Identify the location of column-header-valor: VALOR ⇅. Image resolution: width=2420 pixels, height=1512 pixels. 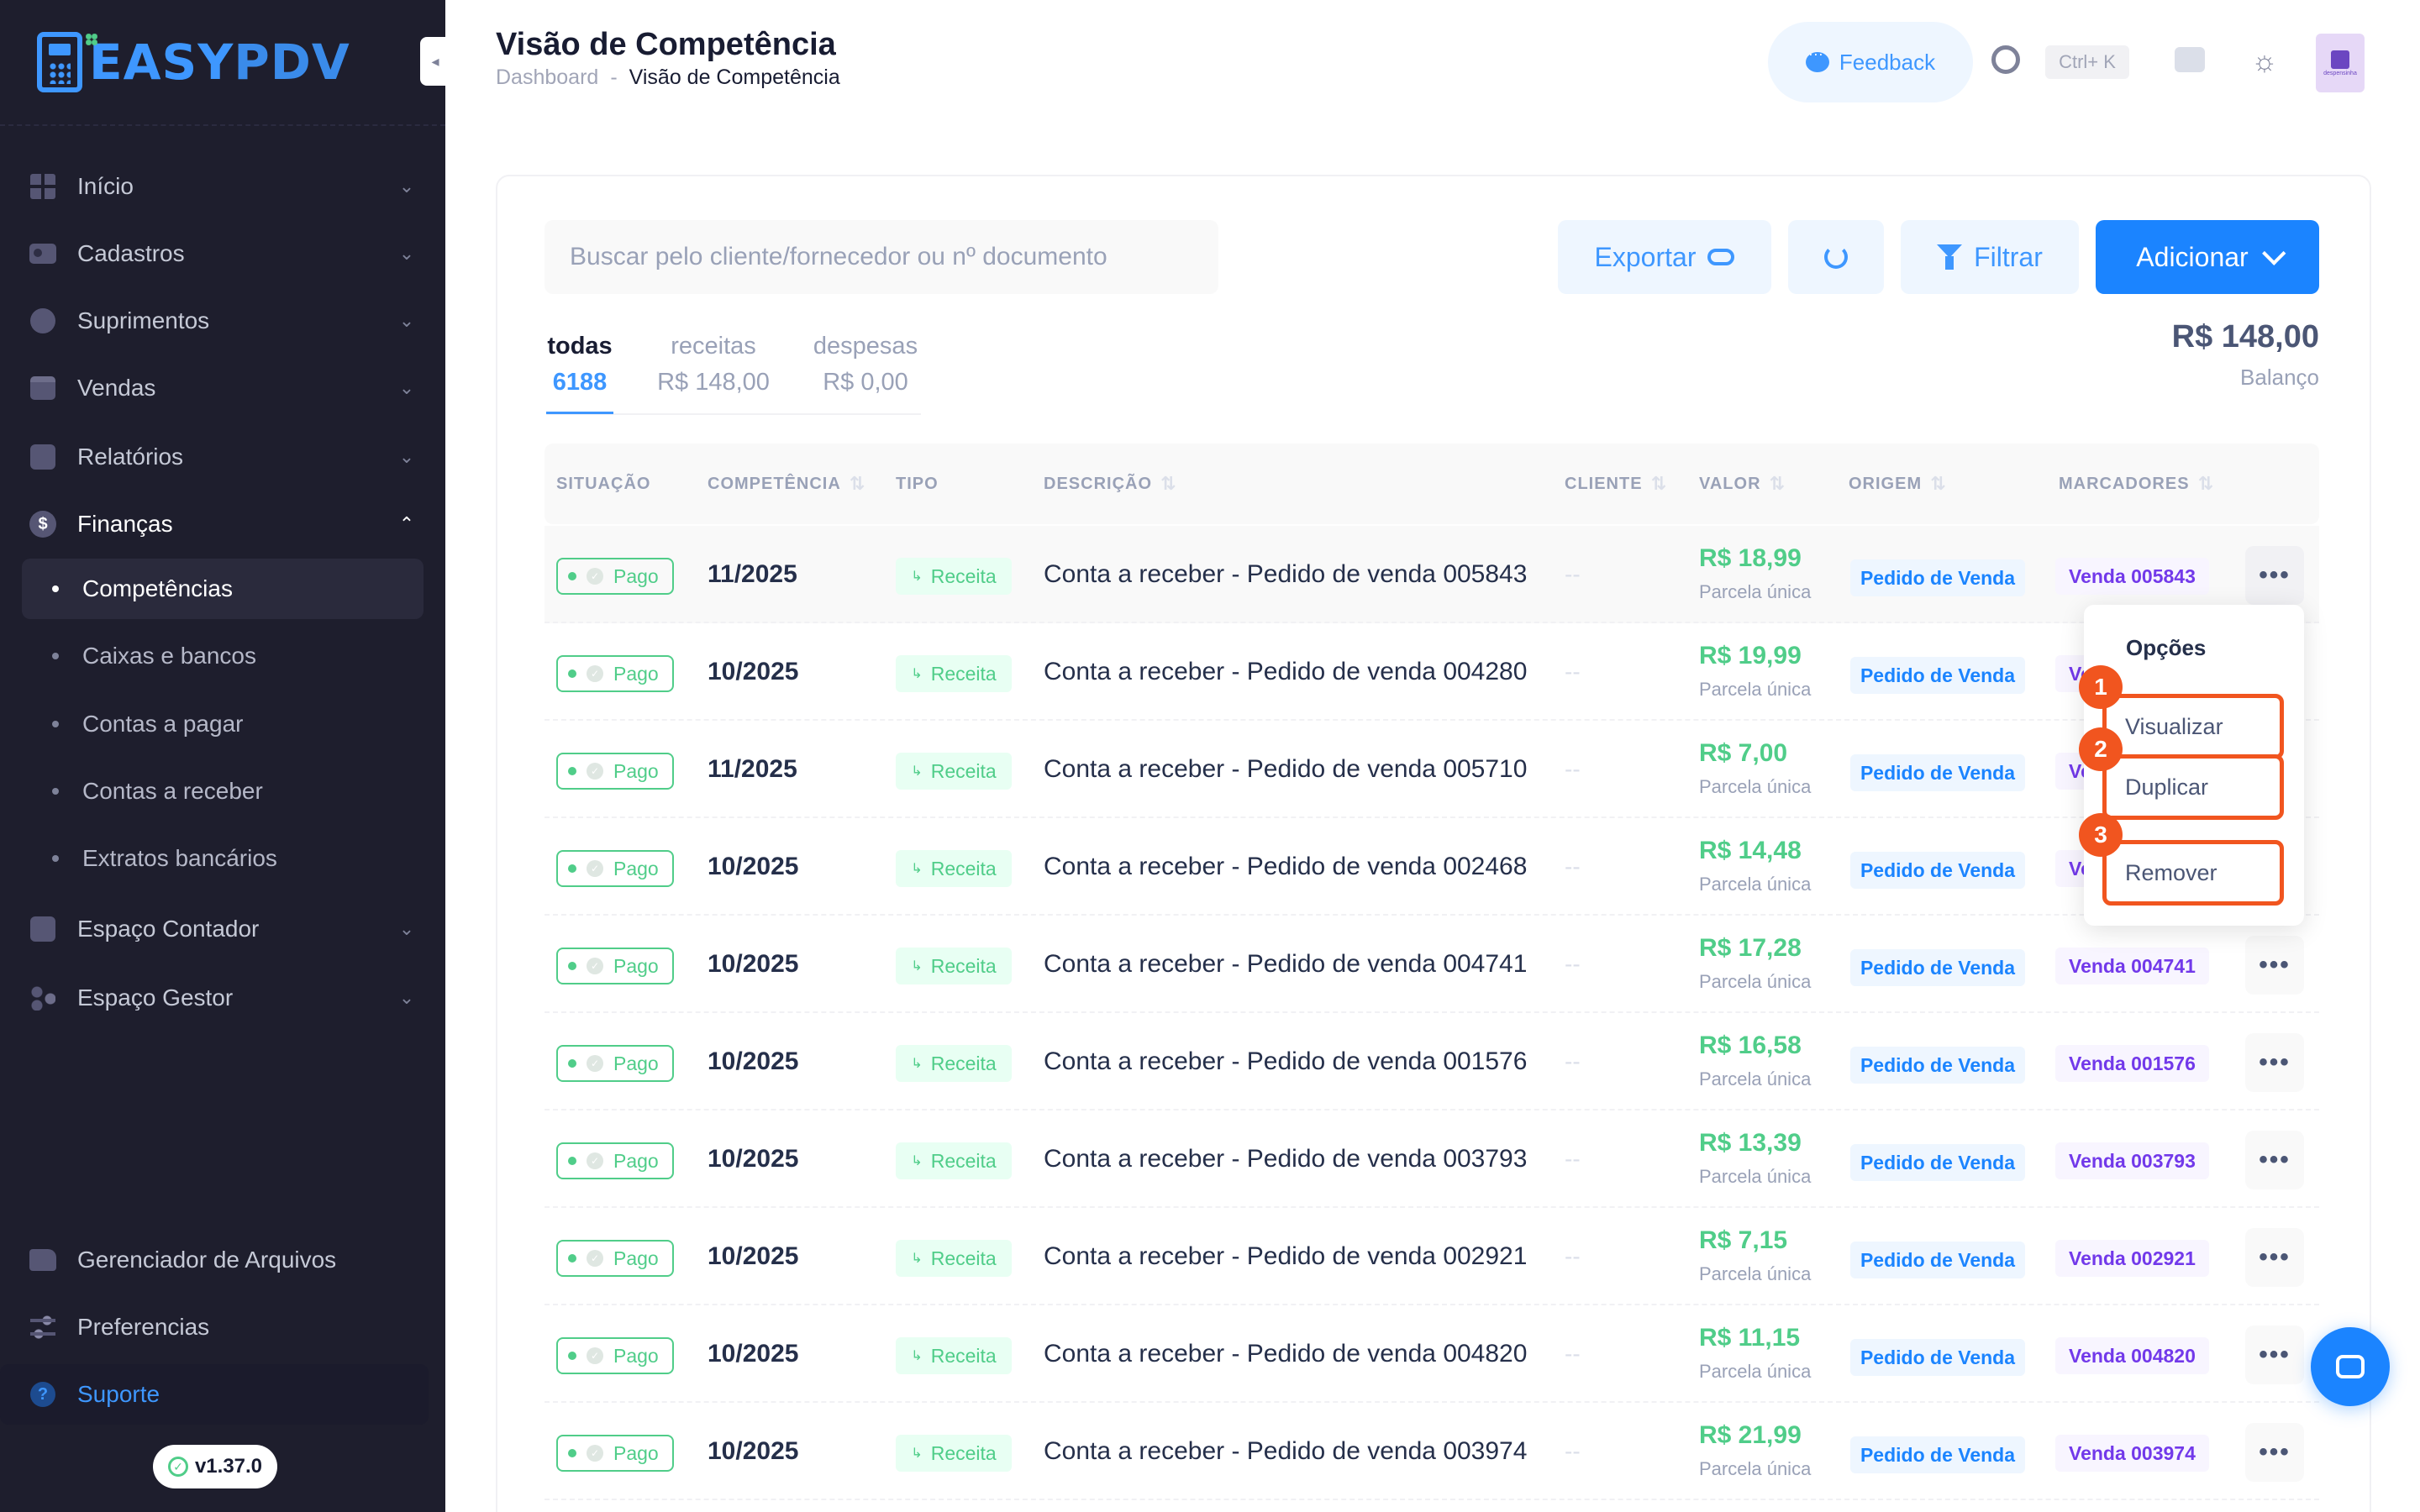
(1742, 484).